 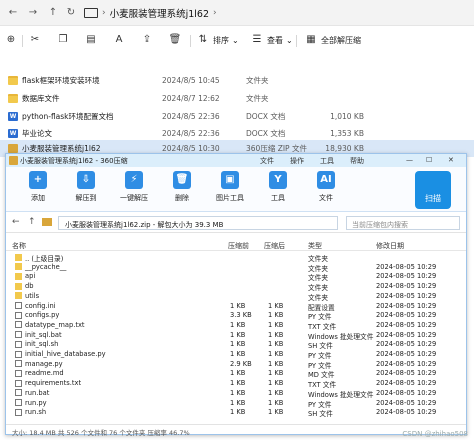 I want to click on row-before: 3.3 KB, so click(x=241, y=315).